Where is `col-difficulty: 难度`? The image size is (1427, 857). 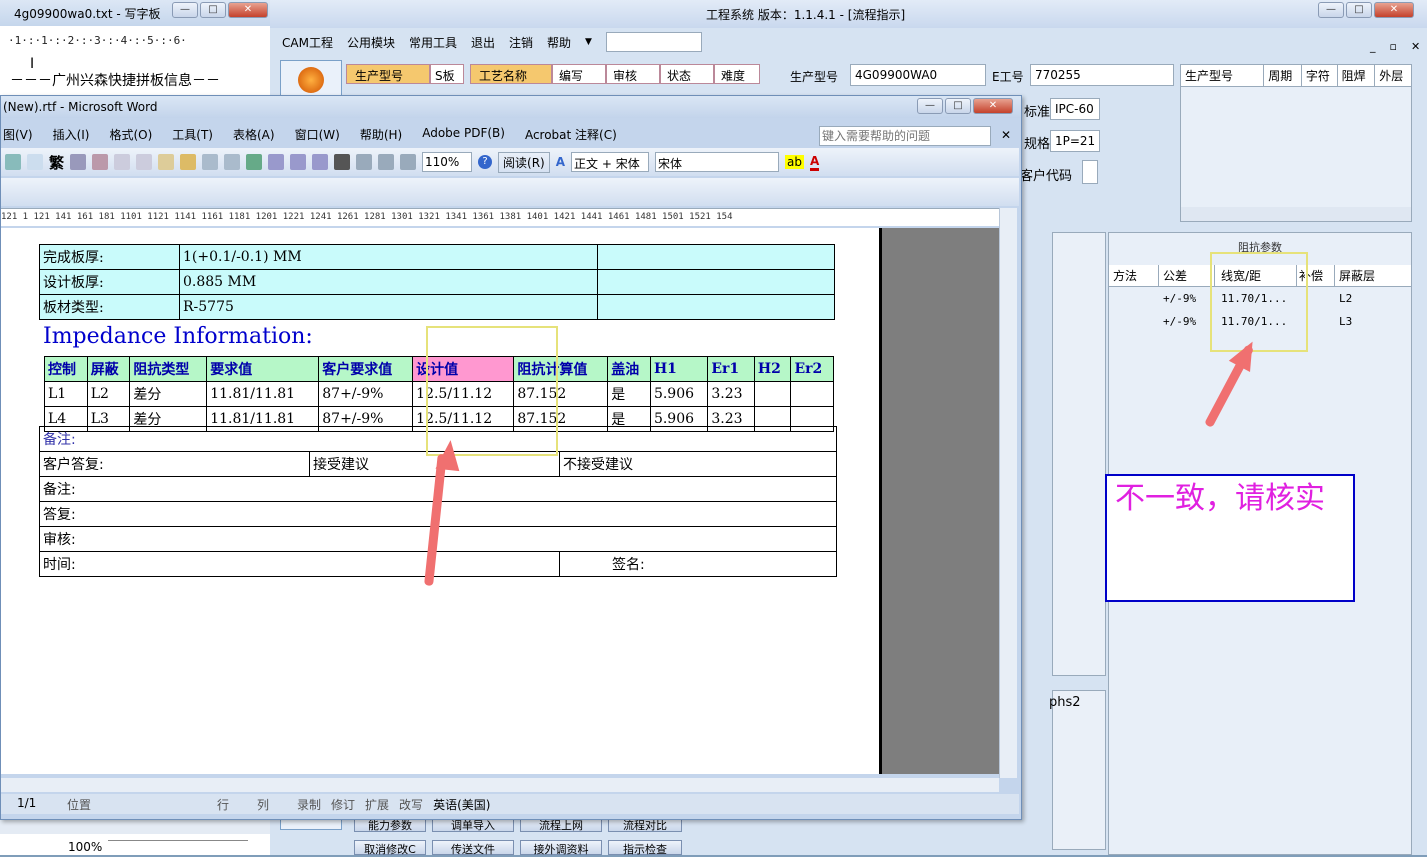
col-difficulty: 难度 is located at coordinates (737, 74).